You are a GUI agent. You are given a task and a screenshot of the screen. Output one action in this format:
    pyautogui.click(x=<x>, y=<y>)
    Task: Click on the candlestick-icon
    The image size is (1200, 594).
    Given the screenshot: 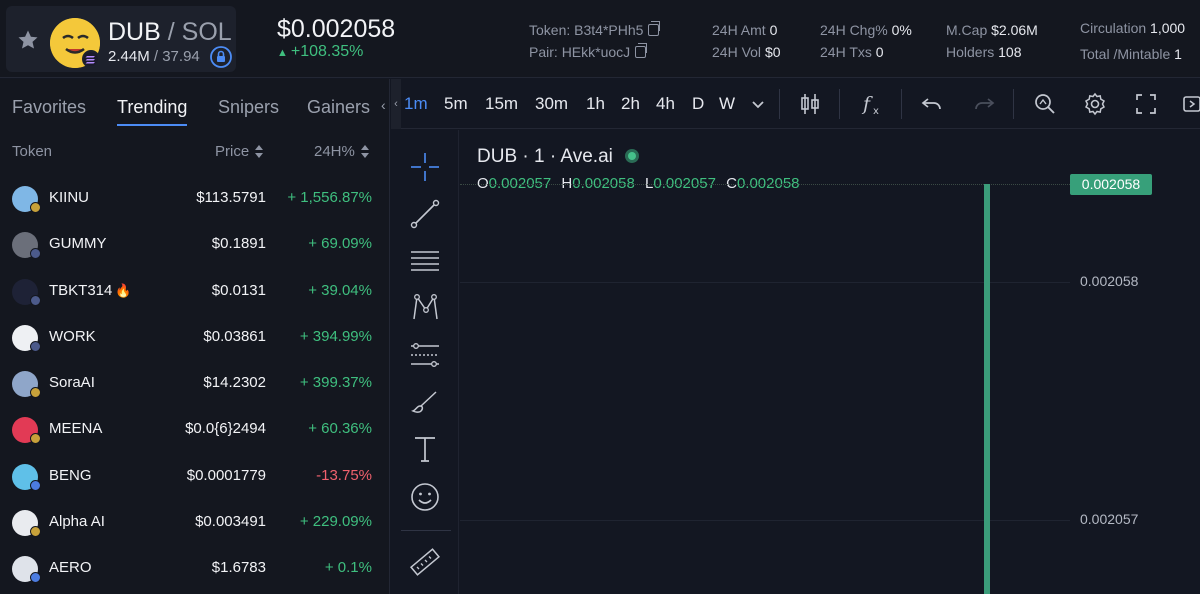 What is the action you would take?
    pyautogui.click(x=810, y=104)
    